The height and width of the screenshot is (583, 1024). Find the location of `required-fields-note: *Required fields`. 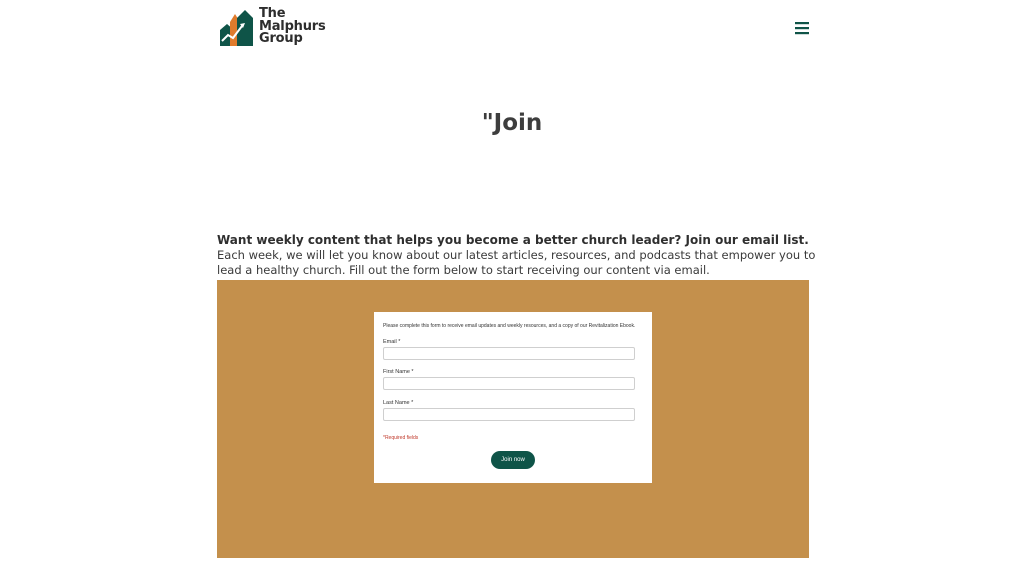

required-fields-note: *Required fields is located at coordinates (401, 438).